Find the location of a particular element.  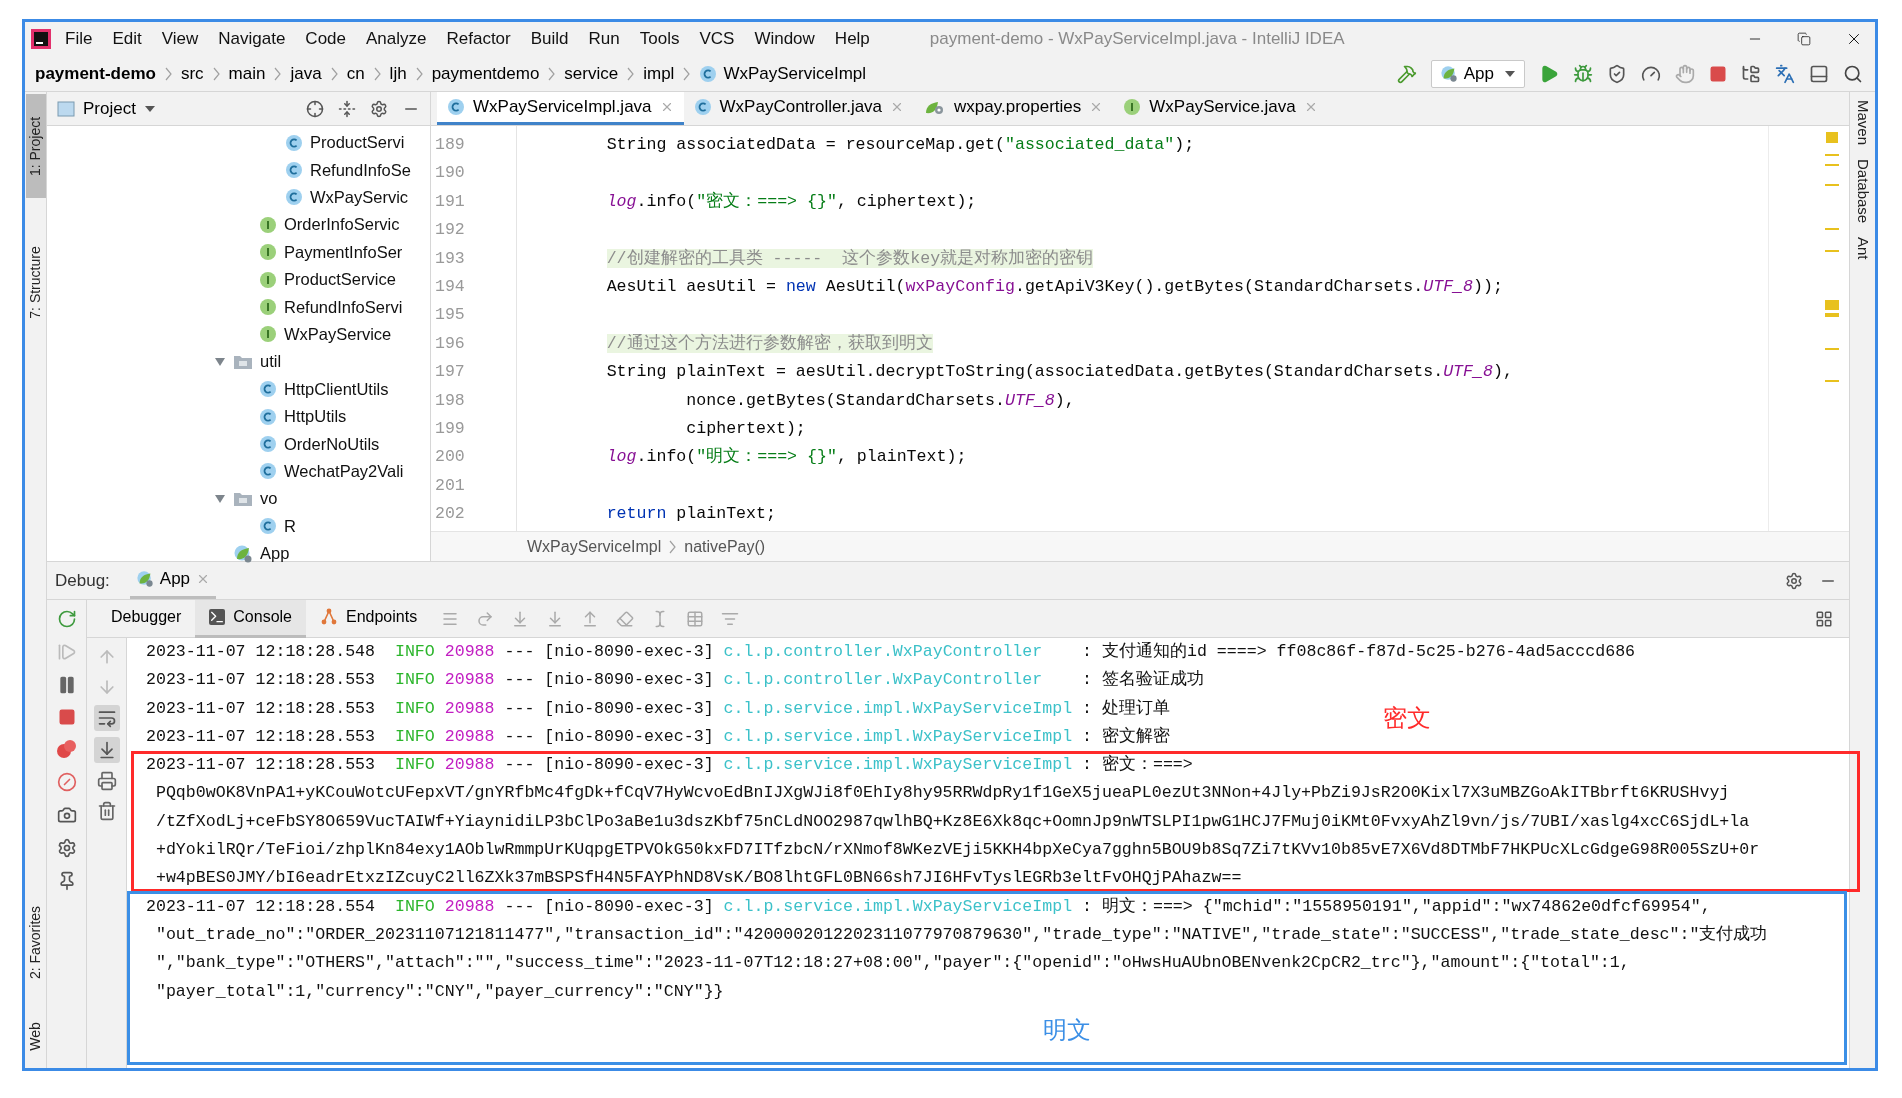

tool-window-tab: Ant is located at coordinates (1862, 248).